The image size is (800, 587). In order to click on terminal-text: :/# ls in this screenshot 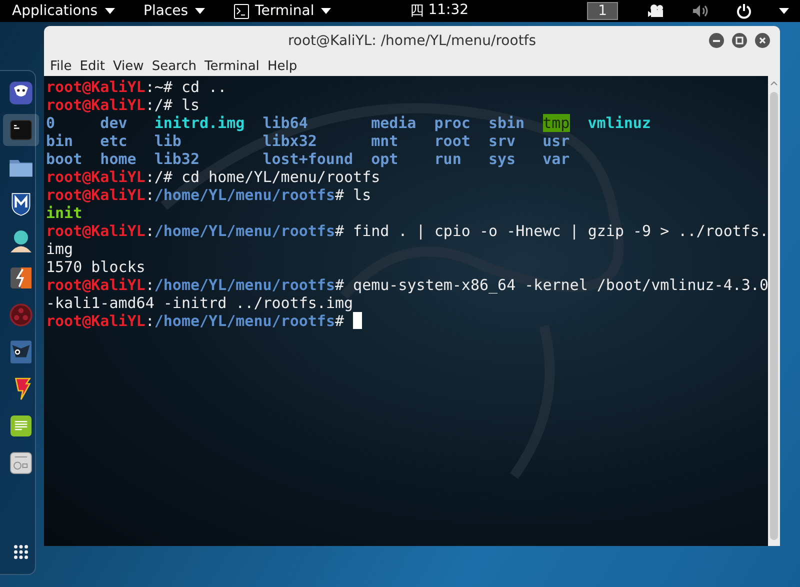, I will do `click(172, 105)`.